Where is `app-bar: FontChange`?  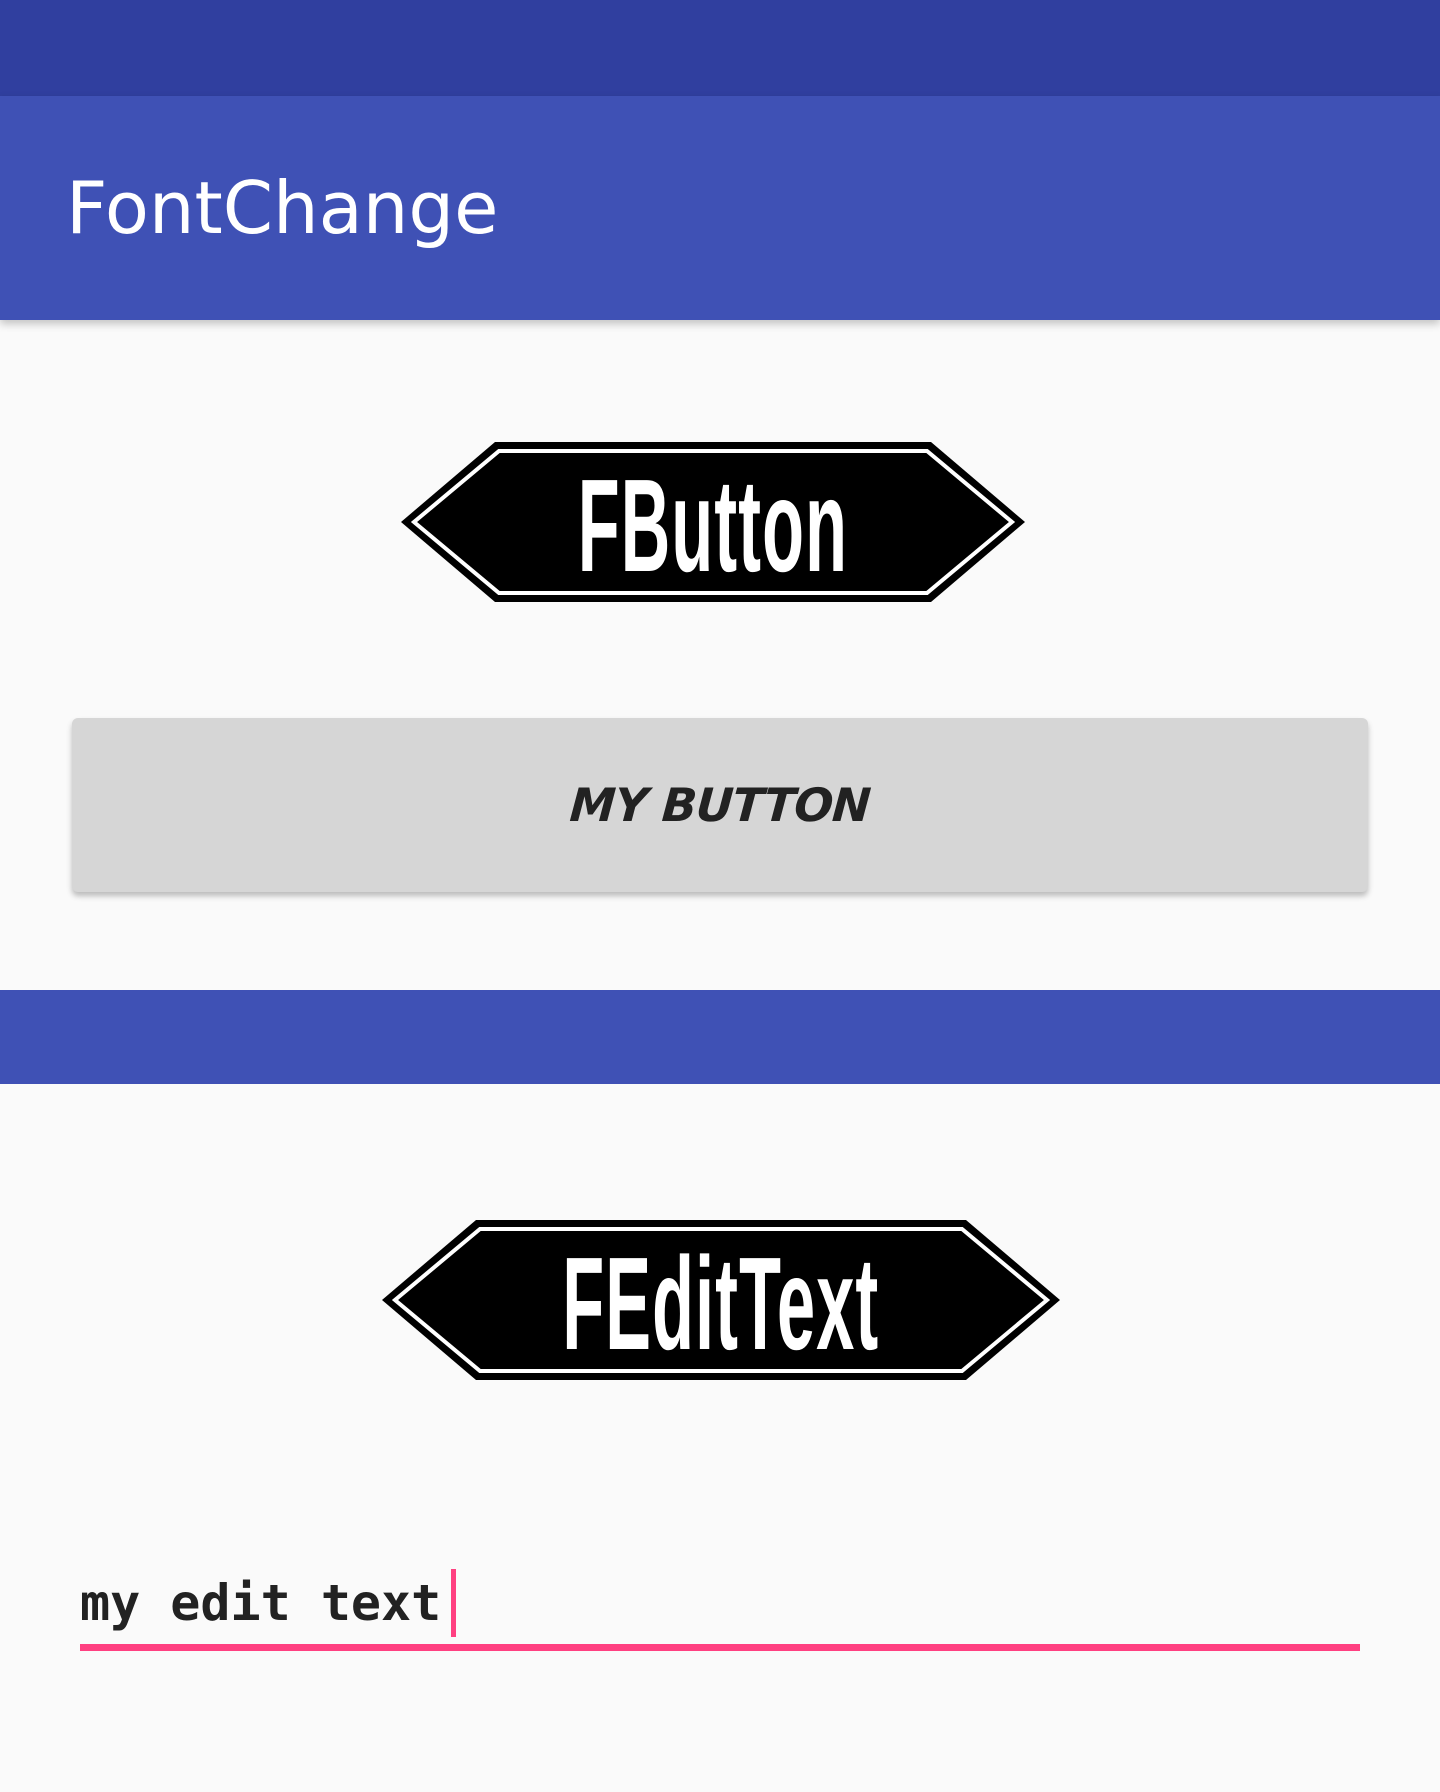 app-bar: FontChange is located at coordinates (720, 208).